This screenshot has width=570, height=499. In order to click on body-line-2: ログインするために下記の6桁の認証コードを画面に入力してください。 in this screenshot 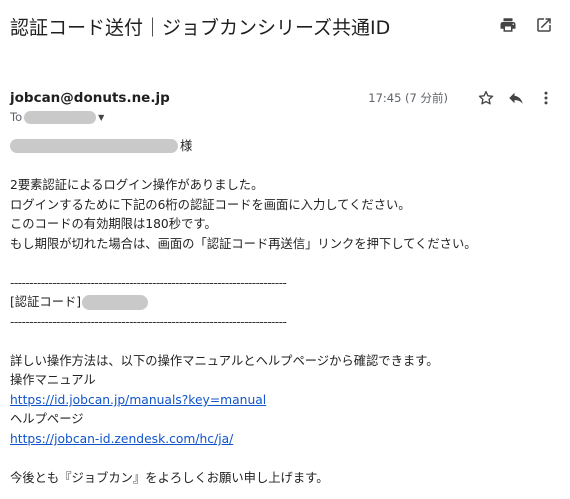, I will do `click(210, 205)`.